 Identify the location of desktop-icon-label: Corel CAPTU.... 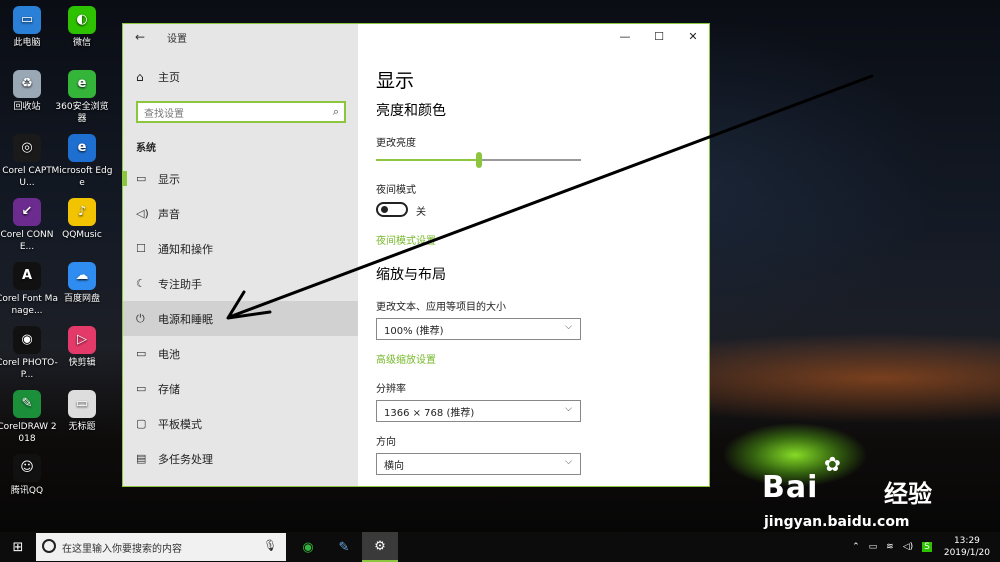
(27, 177).